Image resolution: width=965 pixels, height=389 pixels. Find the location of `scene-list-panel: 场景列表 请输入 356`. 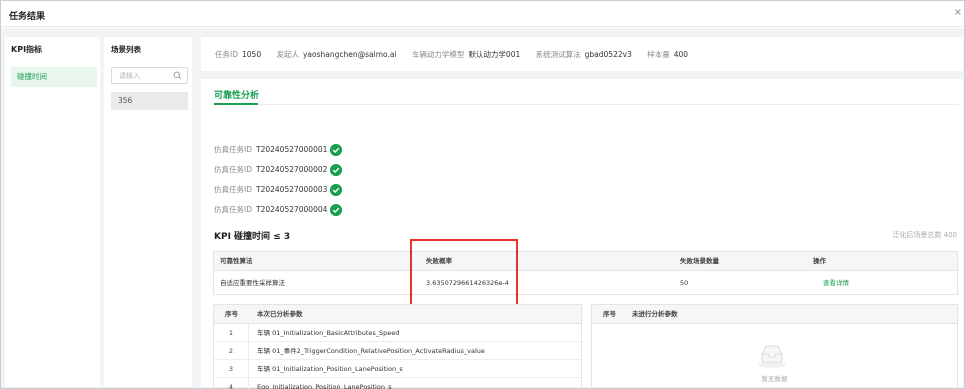

scene-list-panel: 场景列表 请输入 356 is located at coordinates (148, 212).